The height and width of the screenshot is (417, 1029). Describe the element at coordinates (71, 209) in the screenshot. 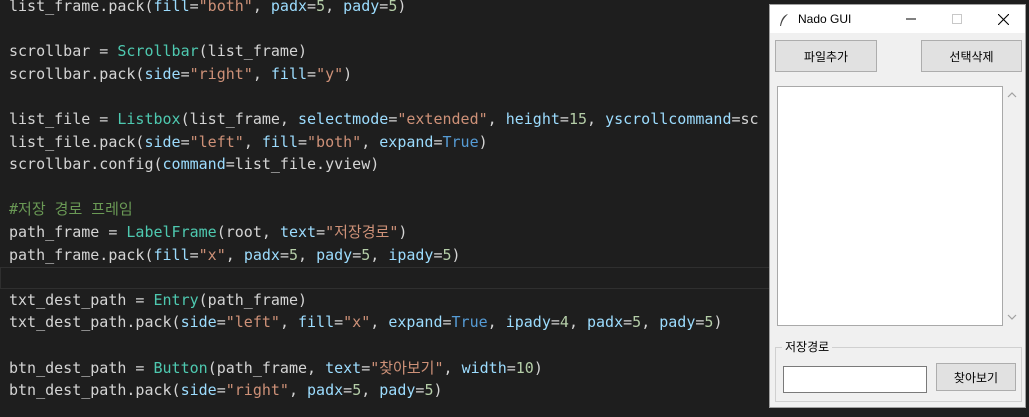

I see `code-line: #저장 경로 프레임` at that location.